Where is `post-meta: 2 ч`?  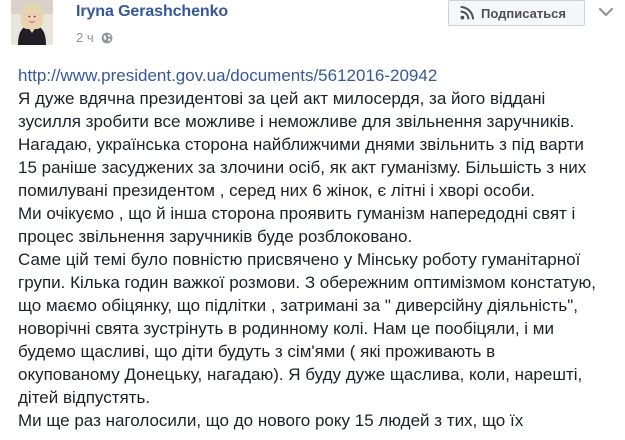
post-meta: 2 ч is located at coordinates (94, 37).